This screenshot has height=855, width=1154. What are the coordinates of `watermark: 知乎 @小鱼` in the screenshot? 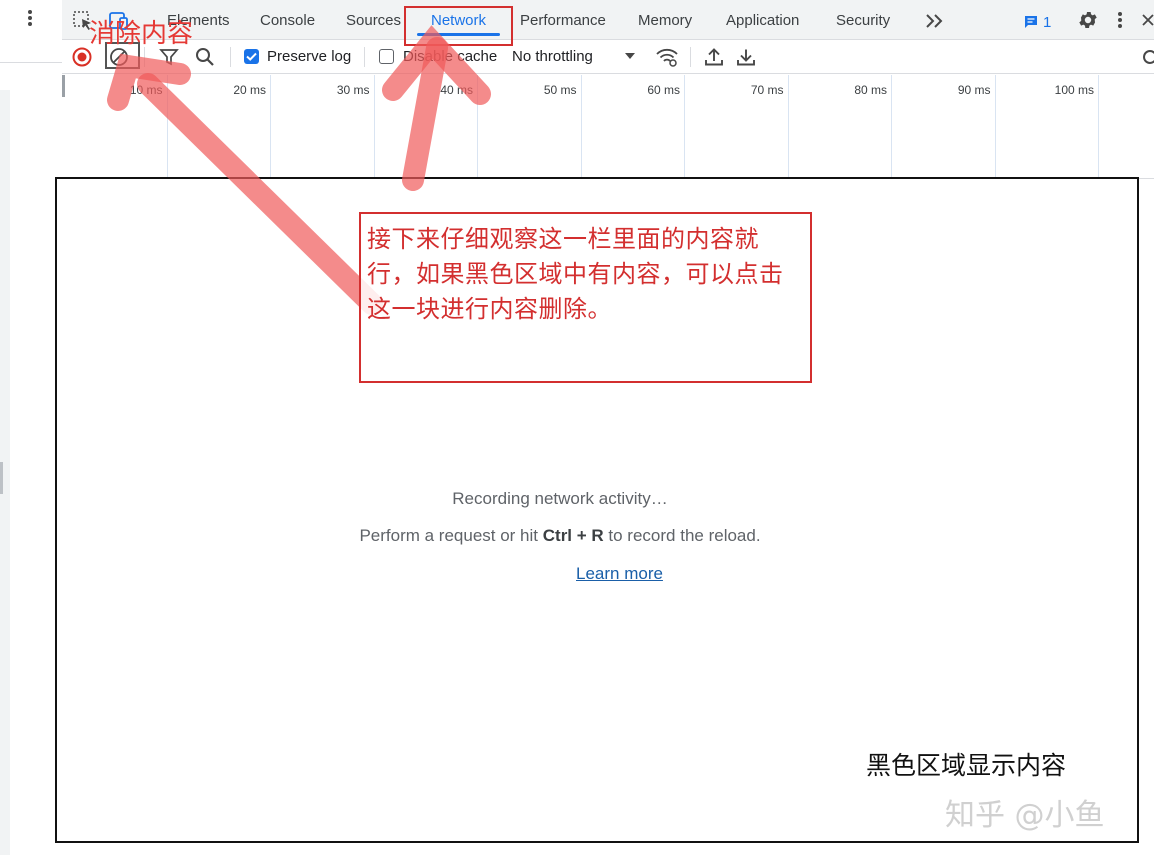 It's located at (1025, 815).